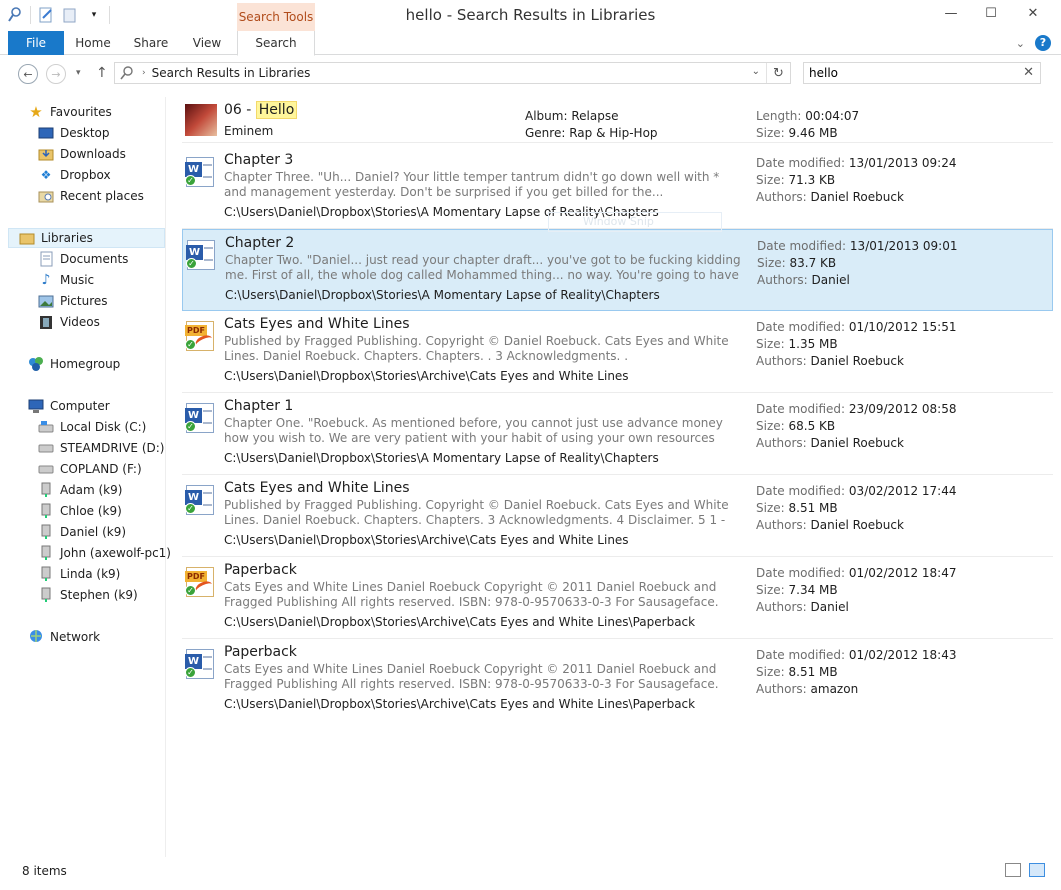 Image resolution: width=1061 pixels, height=890 pixels. Describe the element at coordinates (46, 259) in the screenshot. I see `documents-icon` at that location.